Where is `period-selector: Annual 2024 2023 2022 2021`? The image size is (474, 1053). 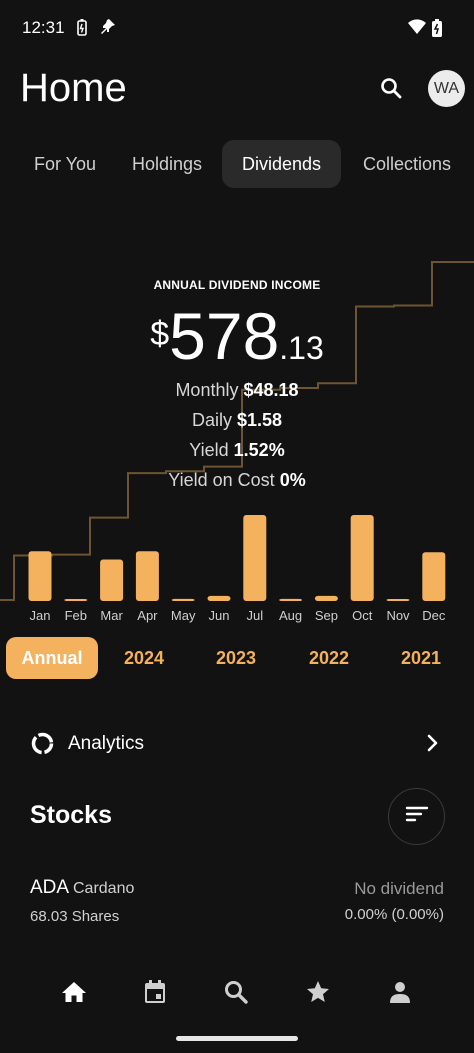
period-selector: Annual 2024 2023 2022 2021 is located at coordinates (237, 658).